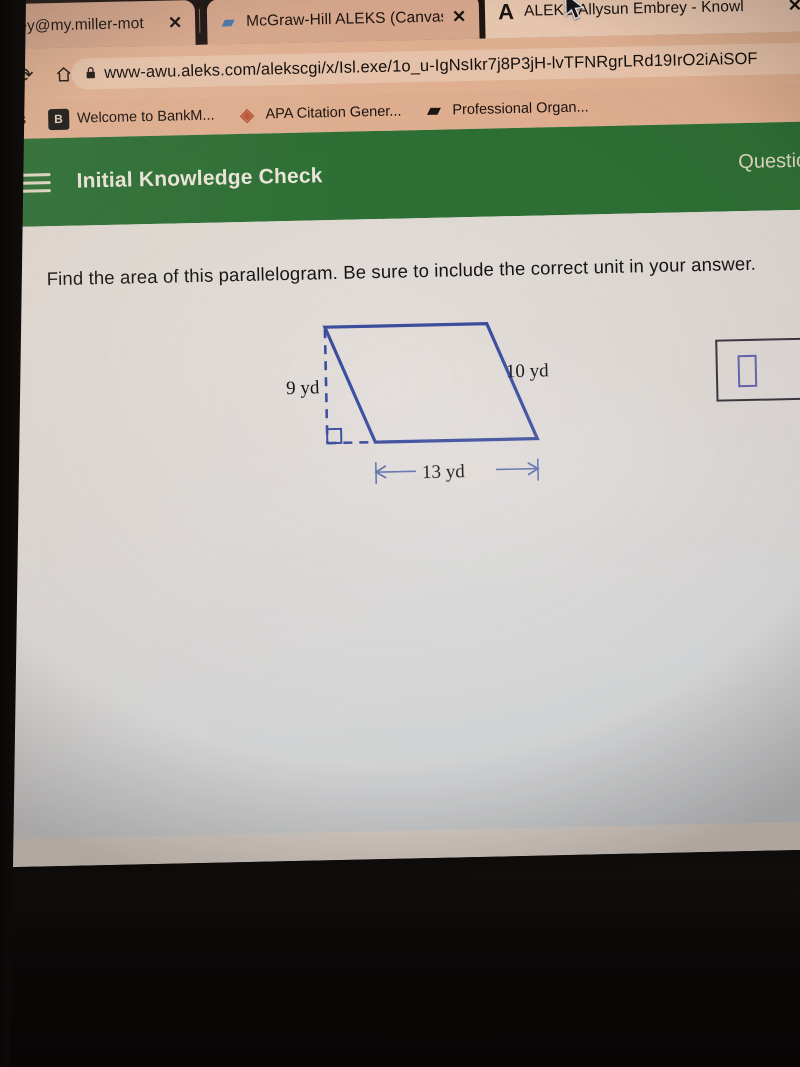 The height and width of the screenshot is (1067, 800). What do you see at coordinates (98, 25) in the screenshot?
I see `browser-tab-email: ox - aembrey@my.miller-mot ✕` at bounding box center [98, 25].